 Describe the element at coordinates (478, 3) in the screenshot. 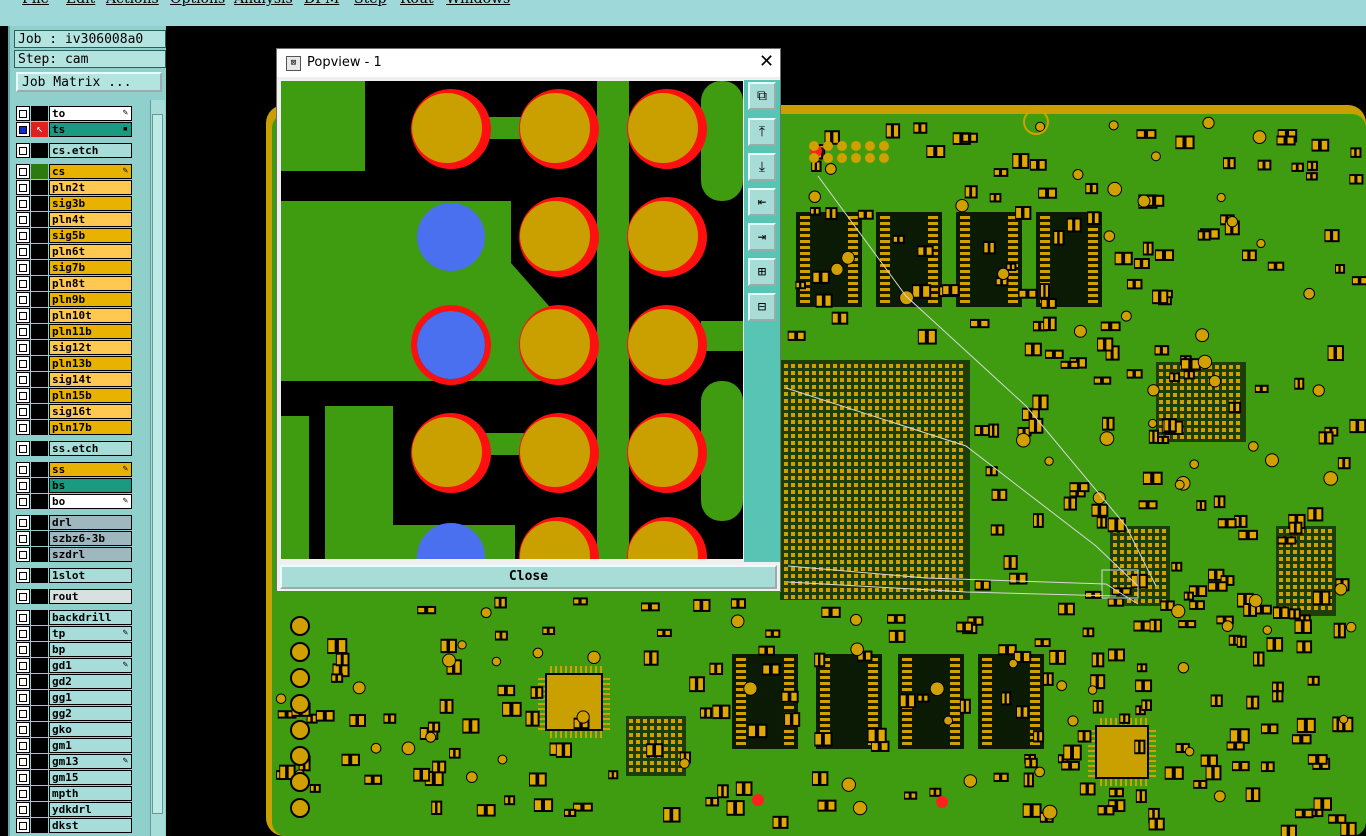

I see `menu-windows: Windows` at that location.